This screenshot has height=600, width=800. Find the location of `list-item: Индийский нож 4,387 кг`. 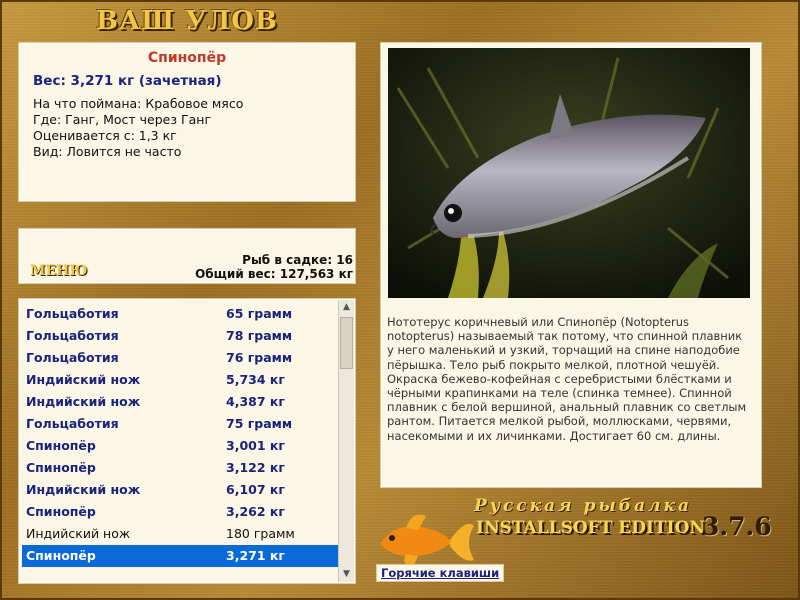

list-item: Индийский нож 4,387 кг is located at coordinates (180, 402).